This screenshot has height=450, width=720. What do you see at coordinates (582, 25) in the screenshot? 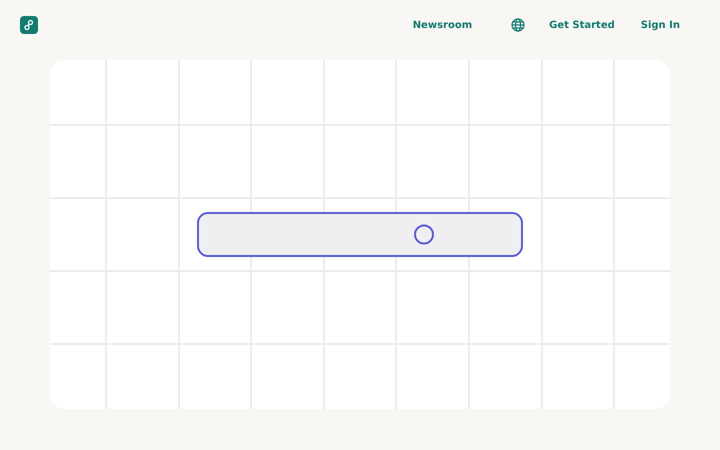
I see `nav-link: Get Started` at bounding box center [582, 25].